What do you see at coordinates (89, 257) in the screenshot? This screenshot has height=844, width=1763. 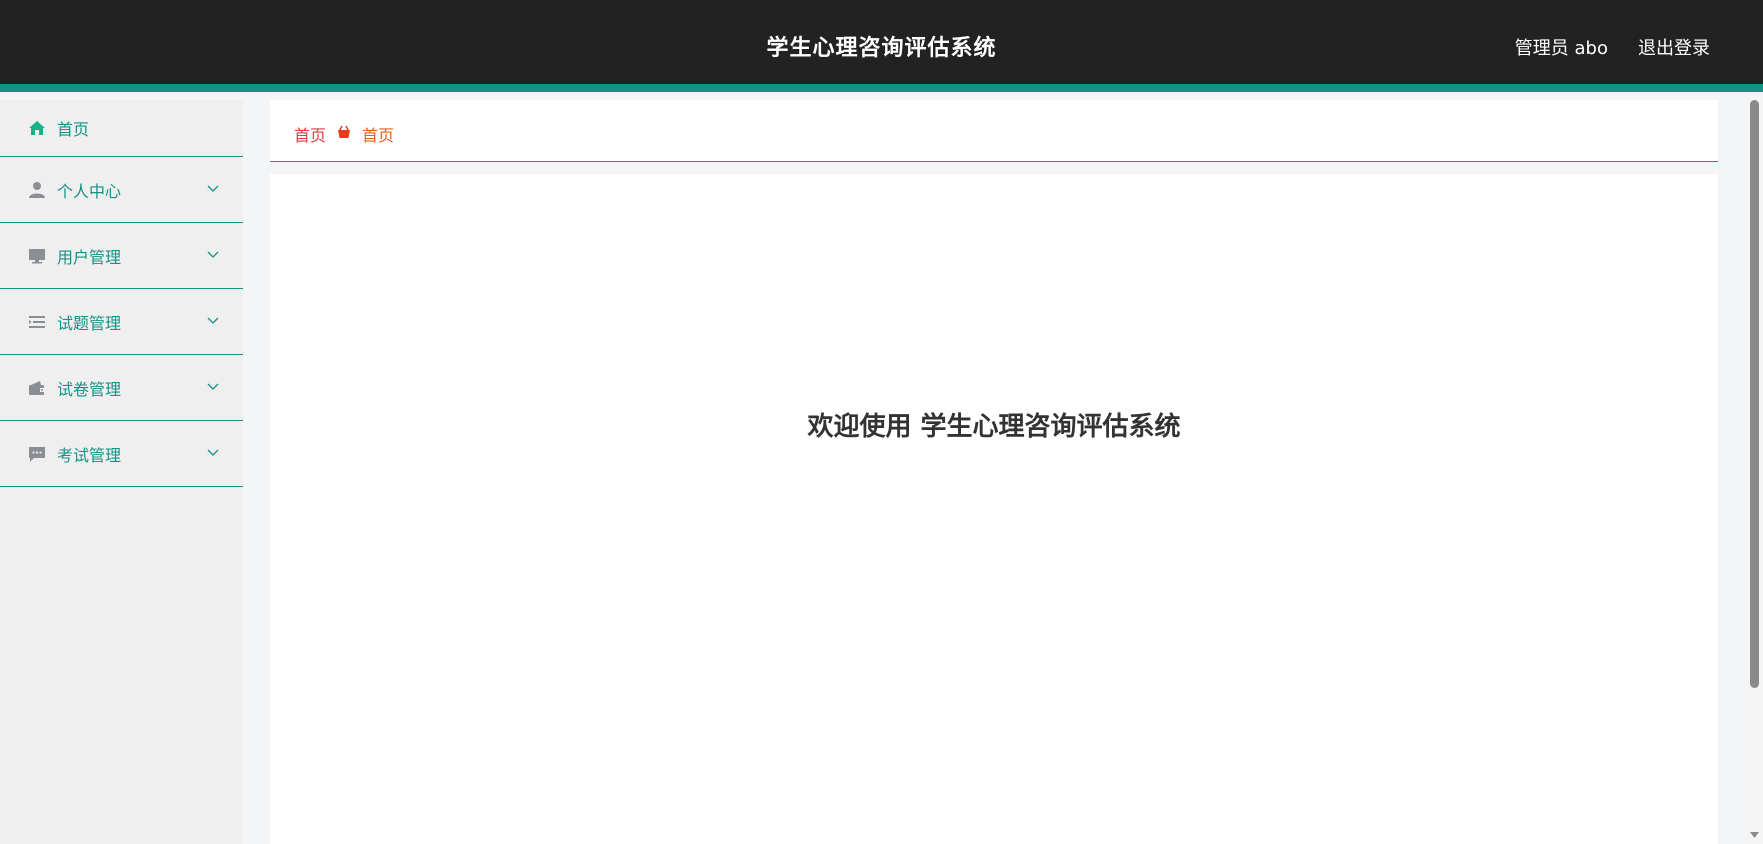 I see `sidebar-item-label: 用户管理` at bounding box center [89, 257].